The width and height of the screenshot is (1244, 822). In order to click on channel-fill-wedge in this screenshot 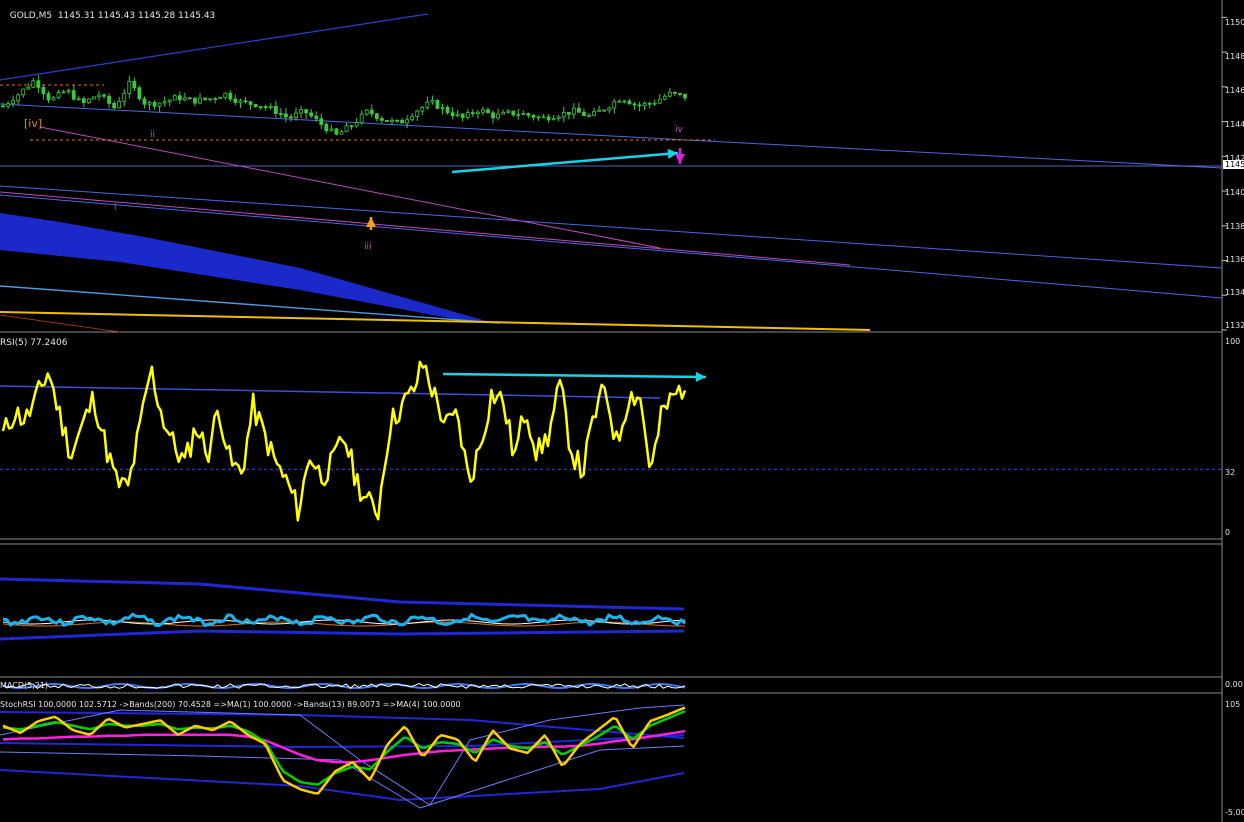, I will do `click(245, 267)`.